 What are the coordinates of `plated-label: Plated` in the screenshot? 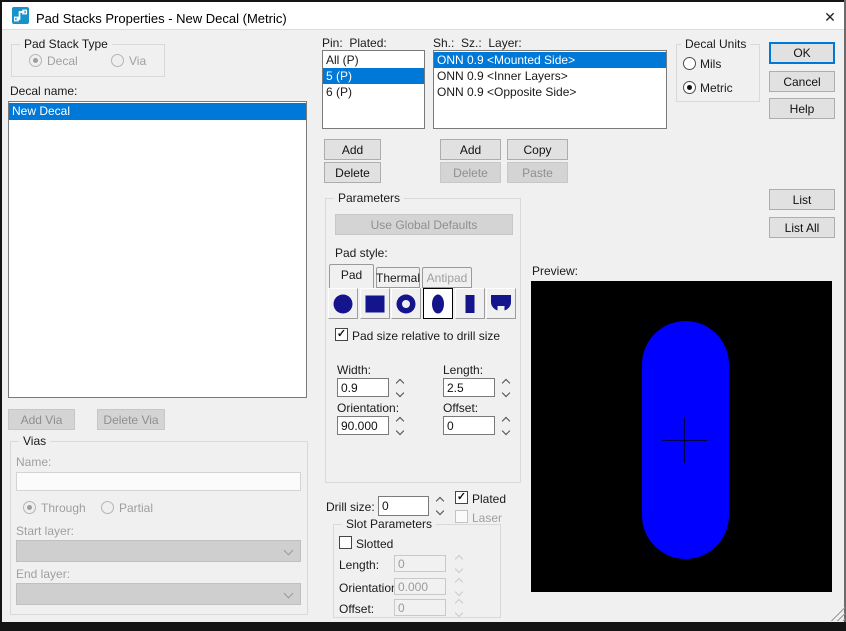 It's located at (489, 499).